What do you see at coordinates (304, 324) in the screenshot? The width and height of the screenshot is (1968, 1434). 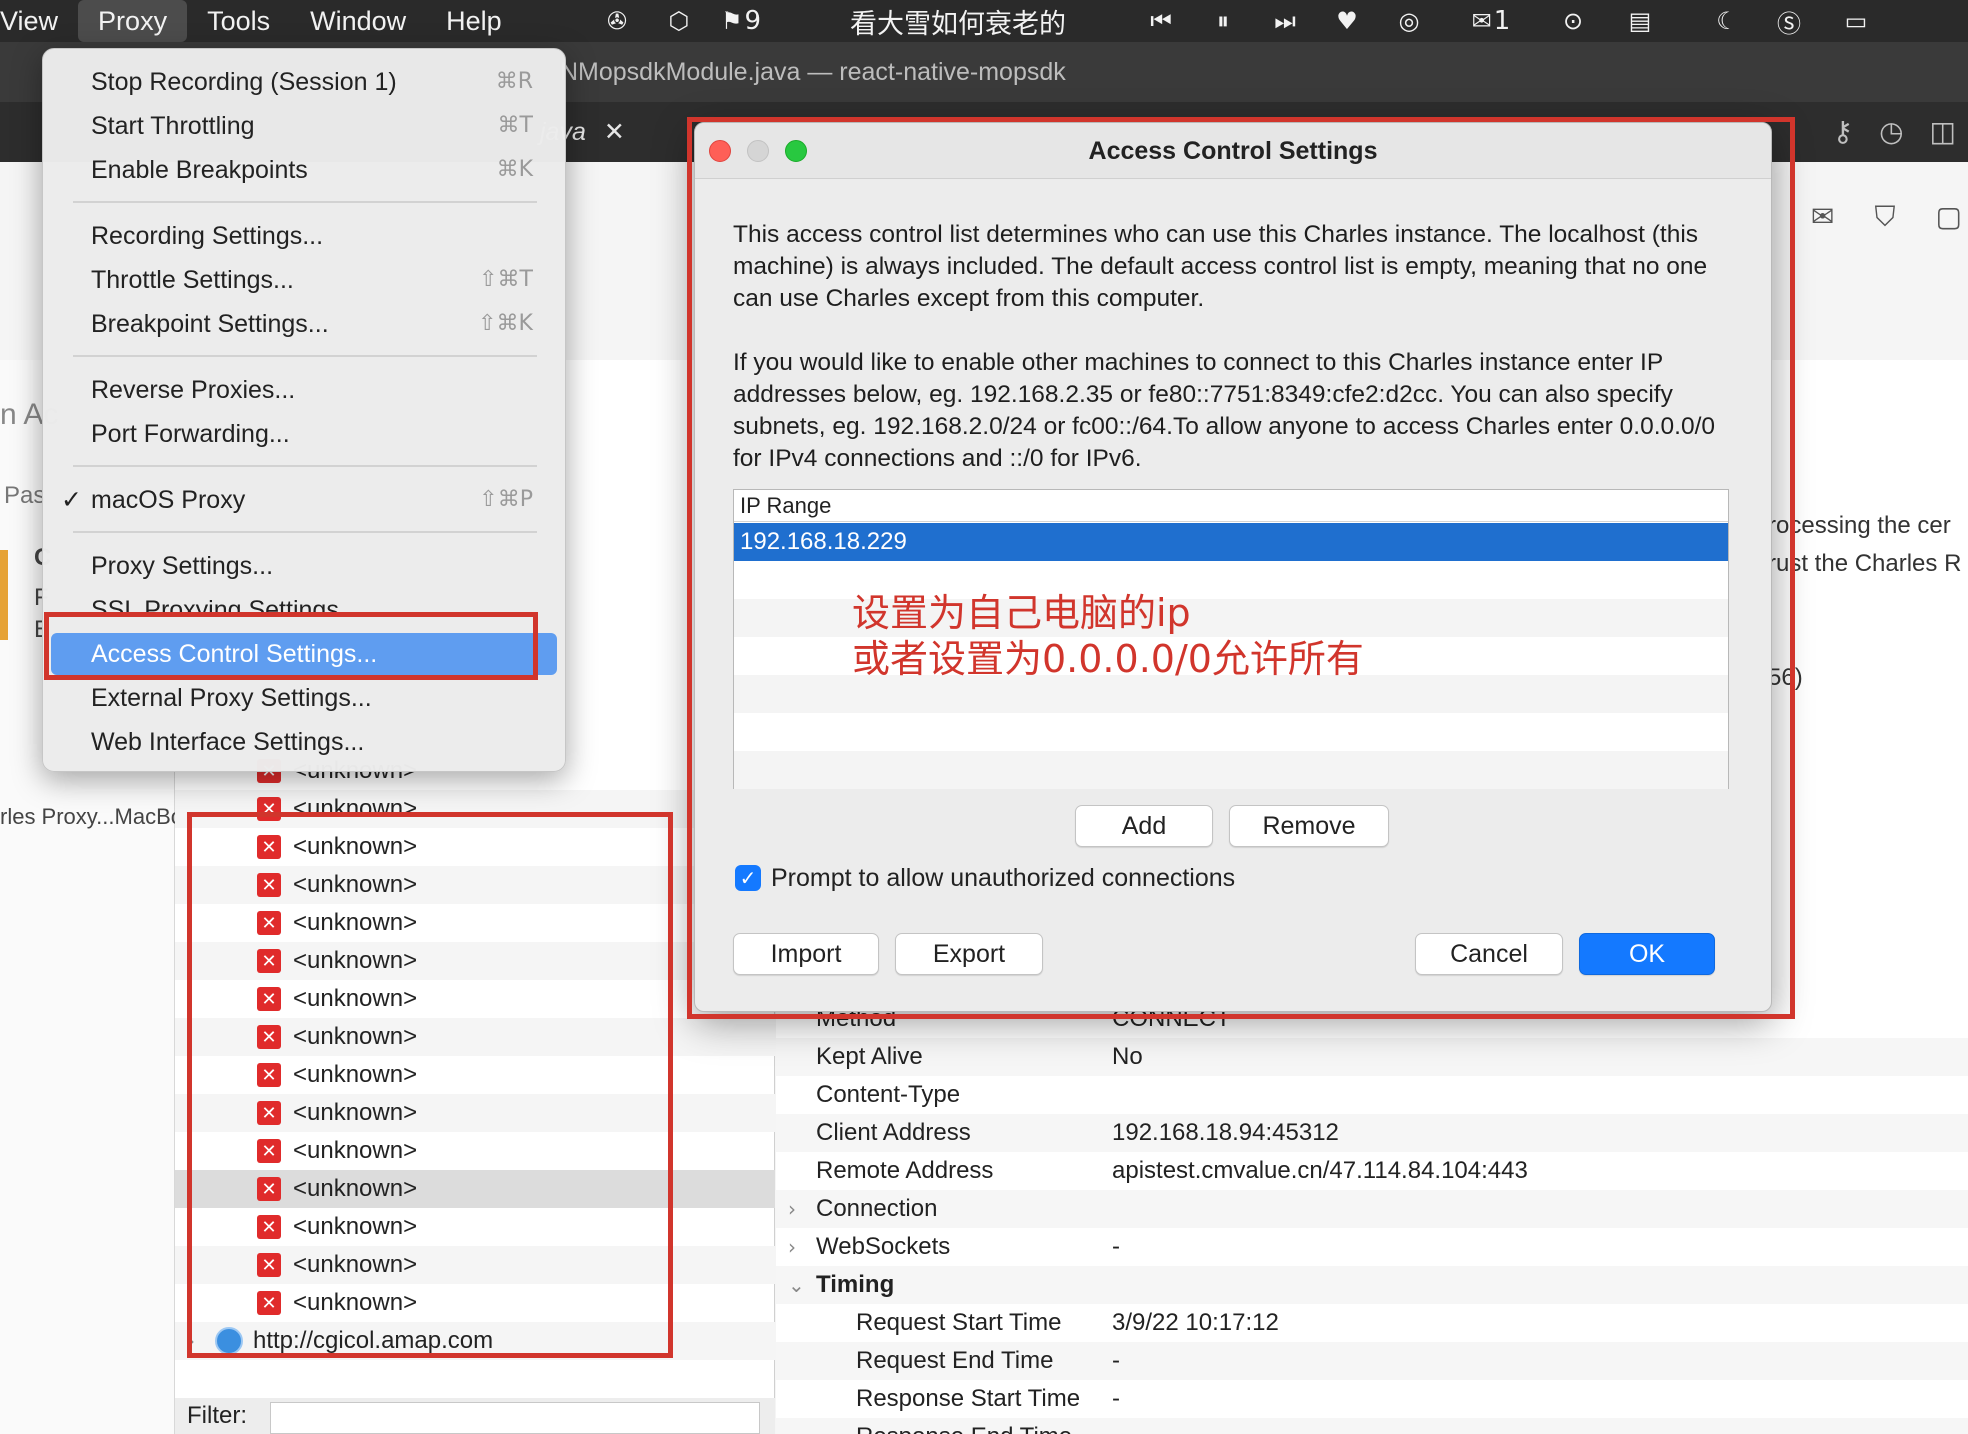 I see `menu-item-breakpoint-settings: Breakpoint Settings... ⇧⌘K` at bounding box center [304, 324].